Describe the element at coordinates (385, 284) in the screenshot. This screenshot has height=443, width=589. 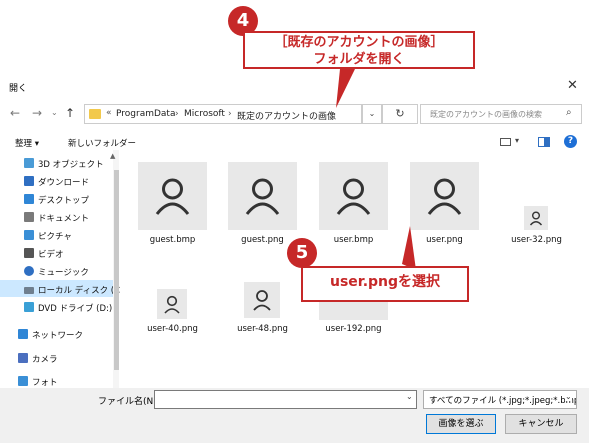
I see `step-5-callout: user.pngを選択` at that location.